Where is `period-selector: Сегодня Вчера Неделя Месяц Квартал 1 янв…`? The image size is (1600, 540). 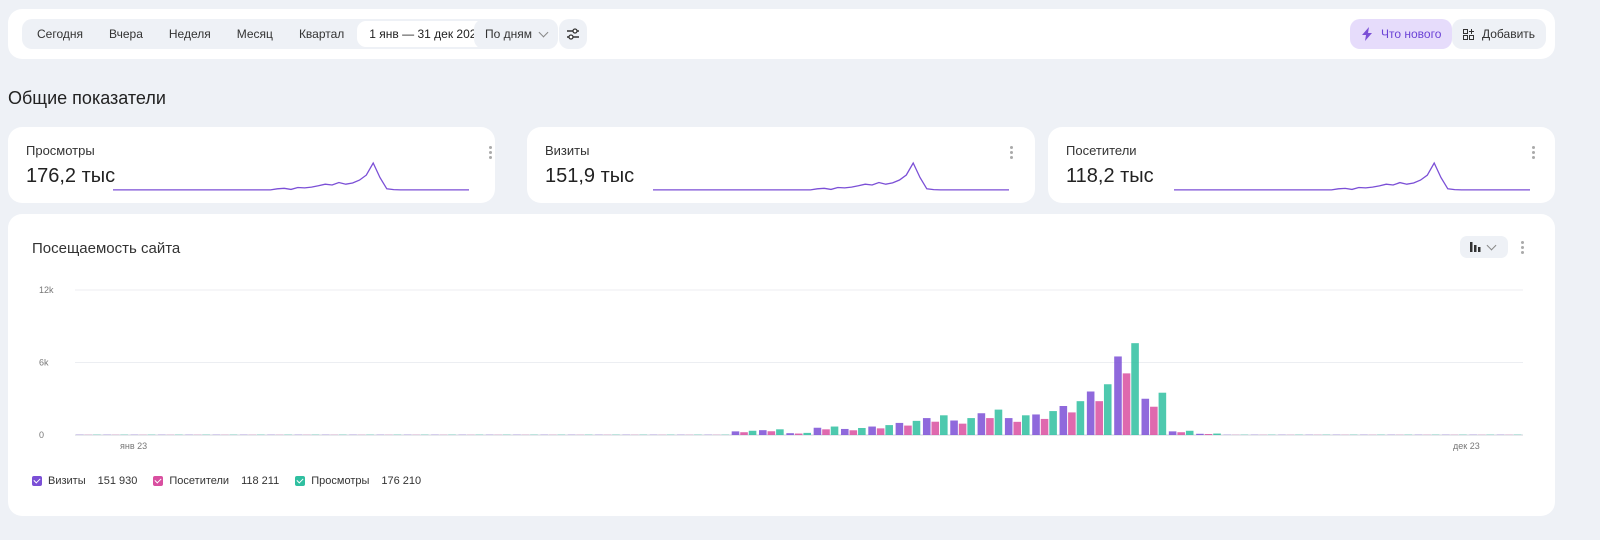 period-selector: Сегодня Вчера Неделя Месяц Квартал 1 янв… is located at coordinates (267, 34).